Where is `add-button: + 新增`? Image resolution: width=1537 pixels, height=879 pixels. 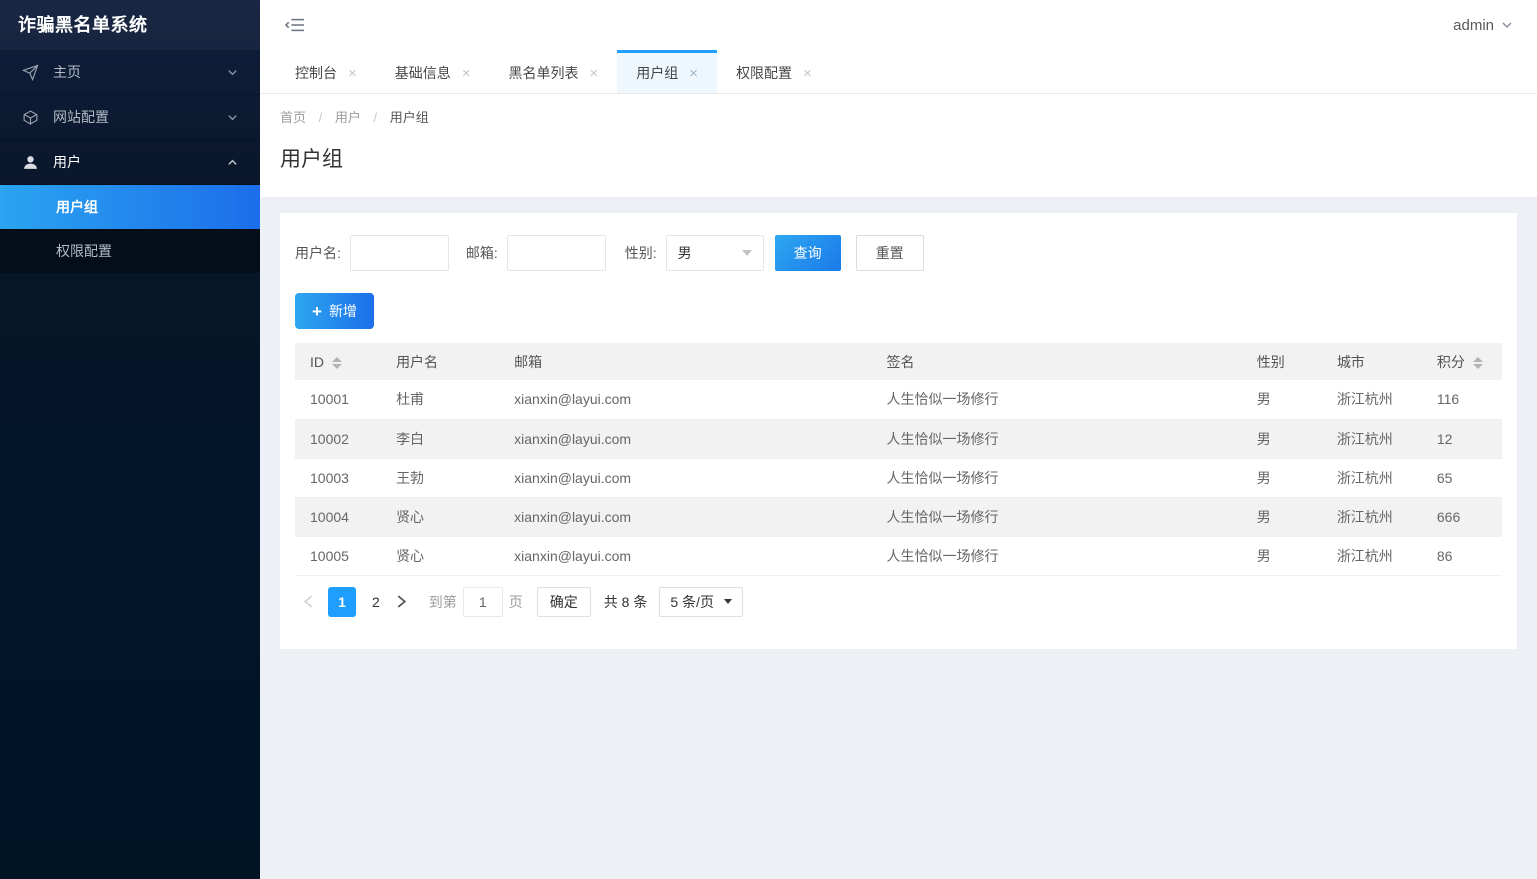 add-button: + 新增 is located at coordinates (334, 311).